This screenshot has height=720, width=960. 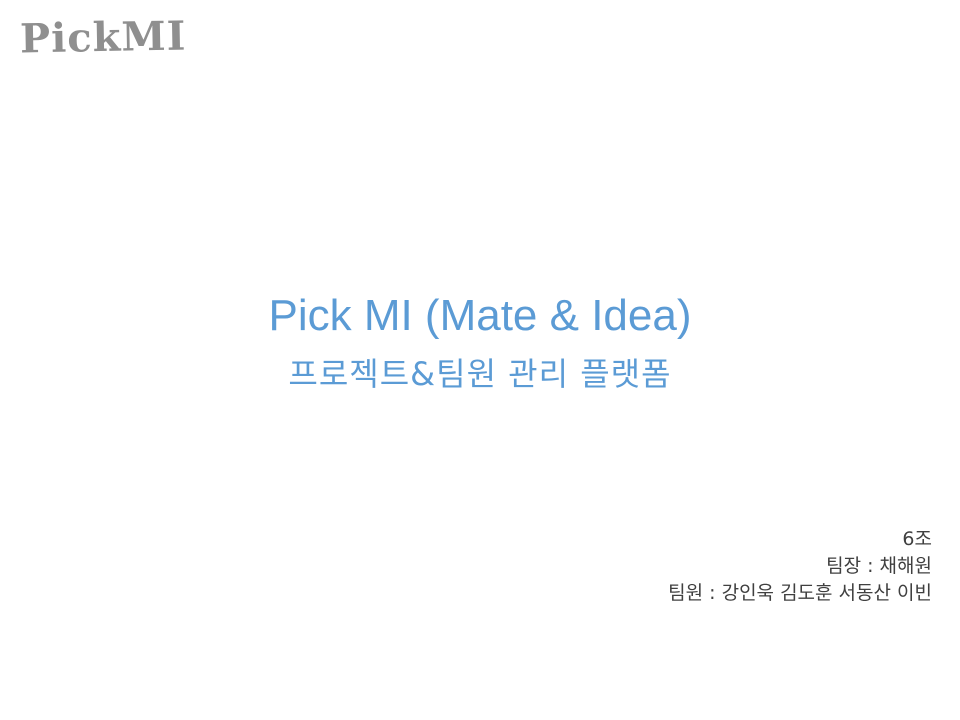 I want to click on team-members: 팀원 : 강인욱 김도훈 서동산 이빈, so click(x=800, y=593).